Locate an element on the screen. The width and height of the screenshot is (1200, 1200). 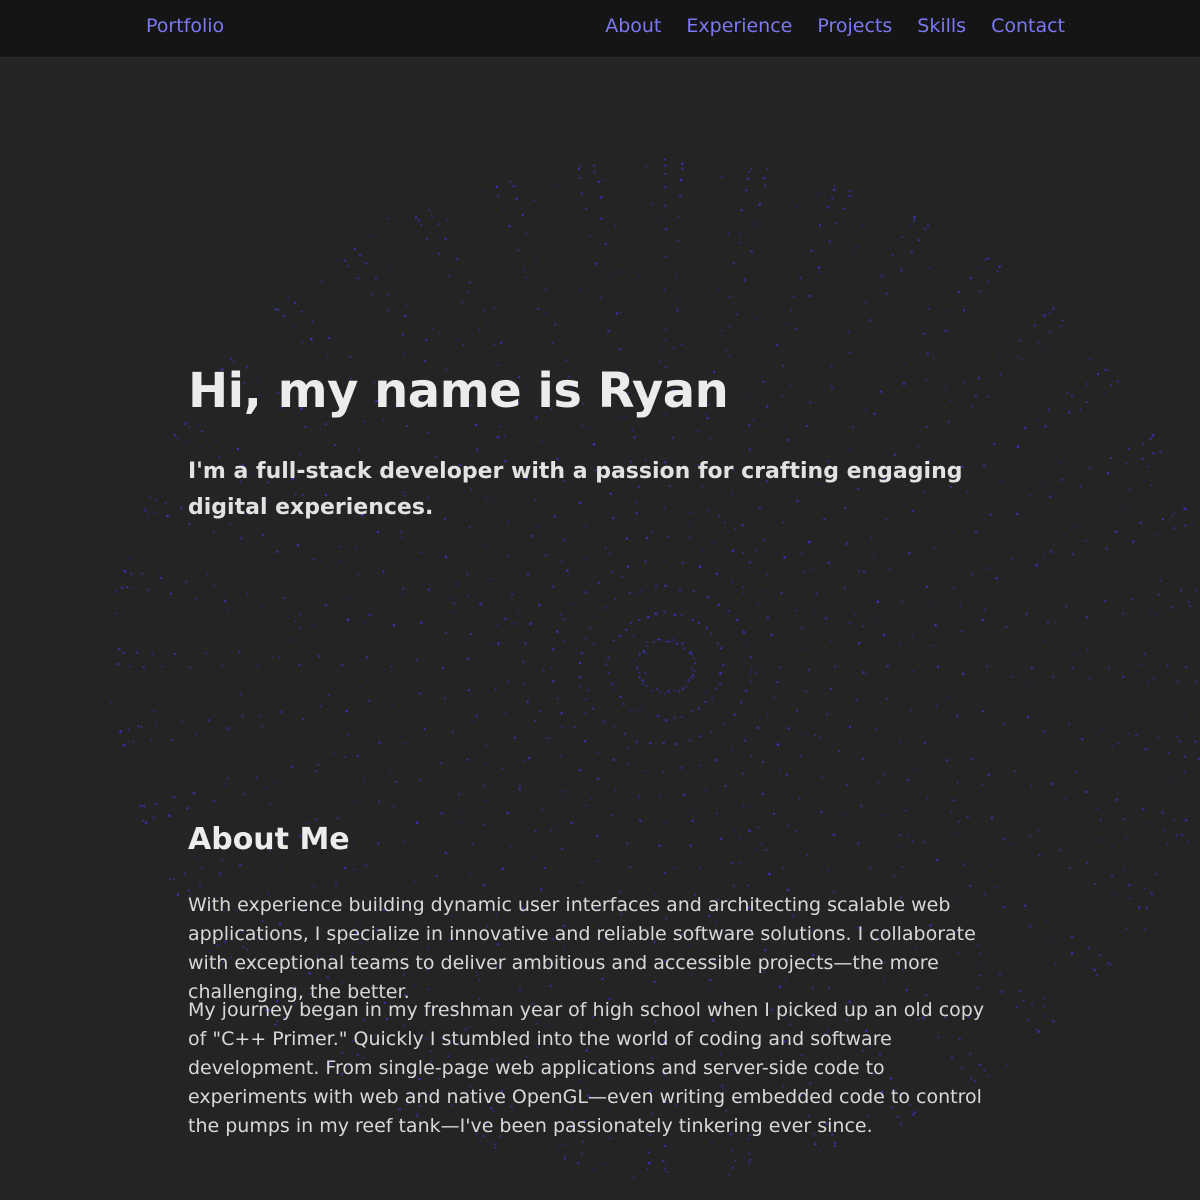
nav-link-about: About is located at coordinates (633, 26).